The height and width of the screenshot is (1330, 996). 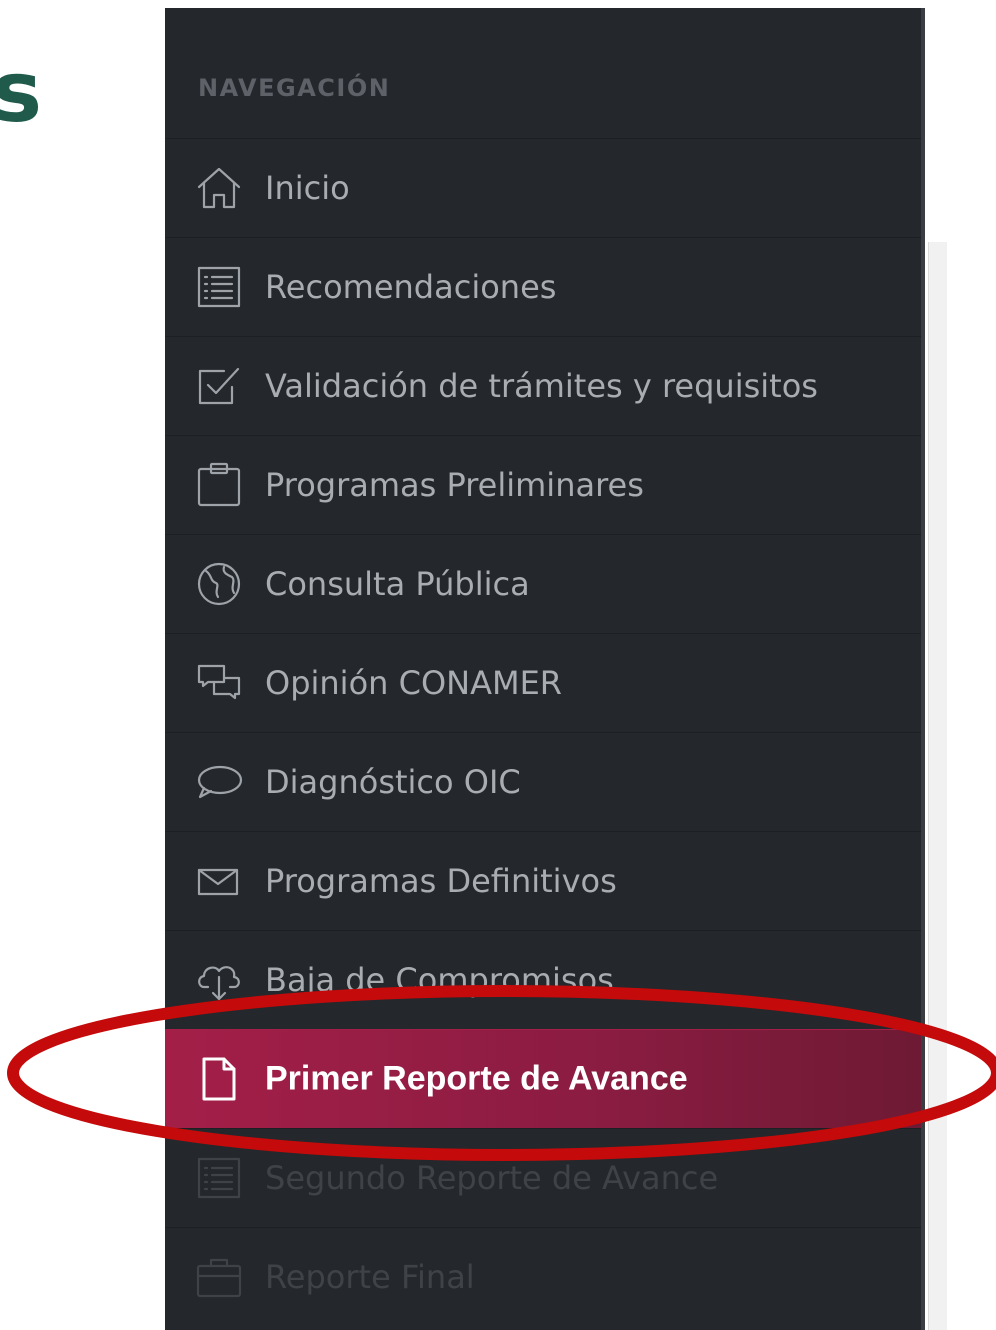 What do you see at coordinates (414, 683) in the screenshot?
I see `sidebar-item-label: Opinión CONAMER` at bounding box center [414, 683].